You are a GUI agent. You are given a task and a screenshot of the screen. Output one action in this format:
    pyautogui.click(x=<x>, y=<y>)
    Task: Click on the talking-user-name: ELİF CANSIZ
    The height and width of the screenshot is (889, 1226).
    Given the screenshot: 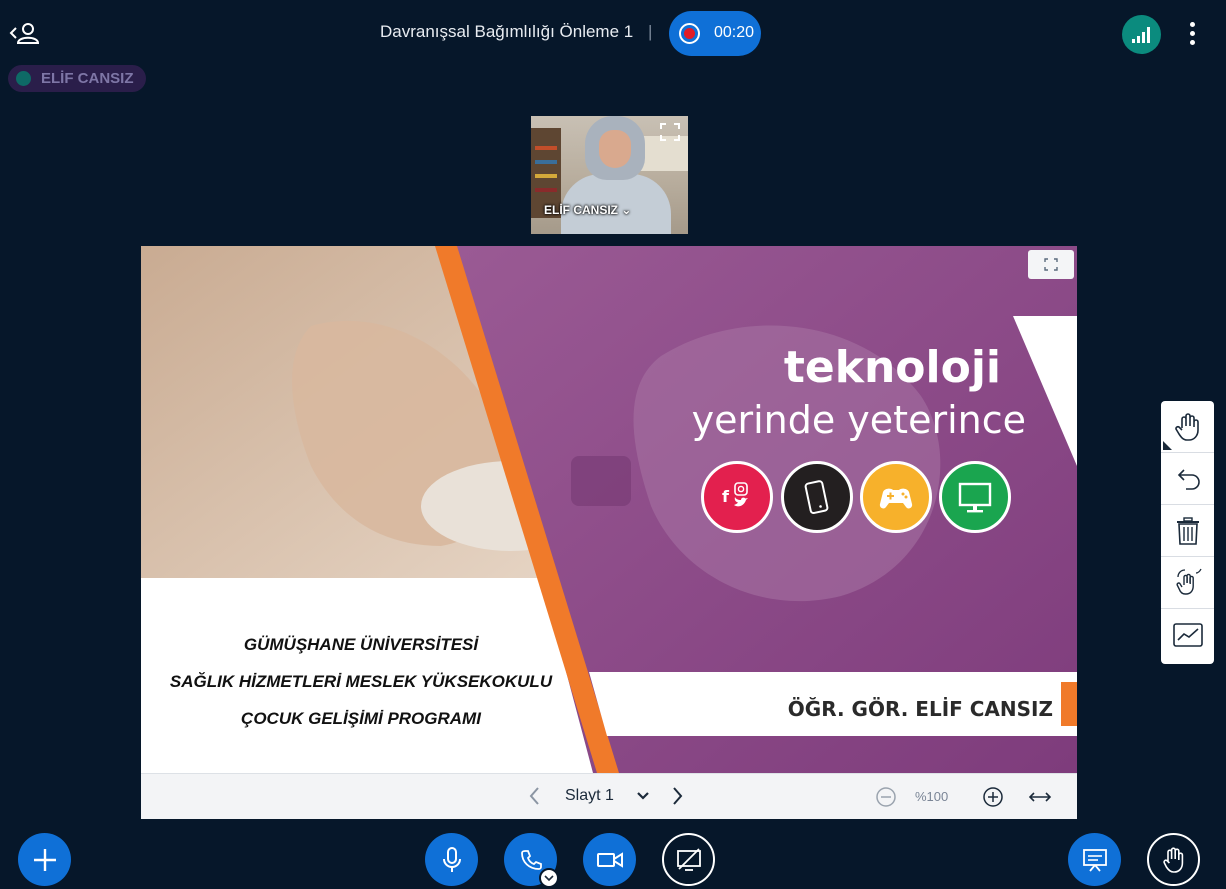 What is the action you would take?
    pyautogui.click(x=87, y=78)
    